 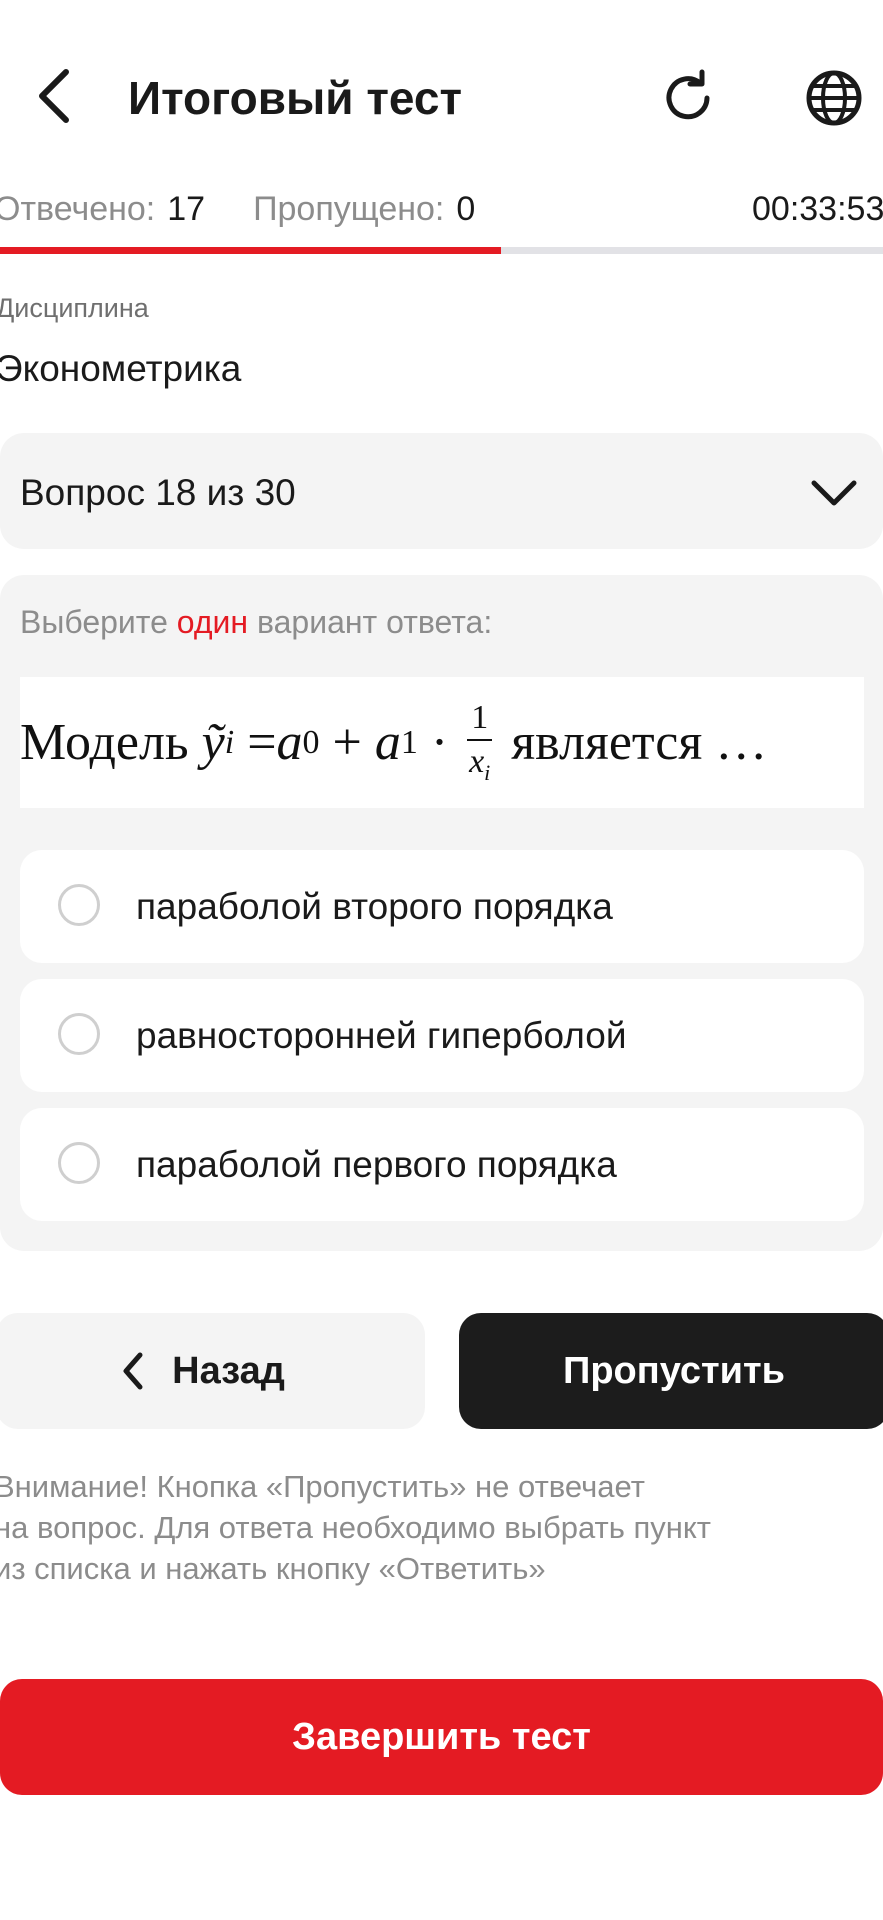 What do you see at coordinates (273, 1568) in the screenshot?
I see `warning-line: из списка и нажать кнопку «Ответить»` at bounding box center [273, 1568].